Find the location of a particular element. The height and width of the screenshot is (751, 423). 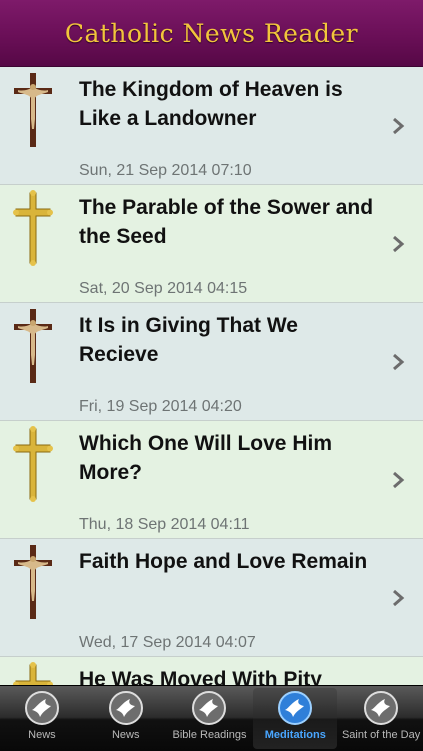

tab-news: News is located at coordinates (42, 718).